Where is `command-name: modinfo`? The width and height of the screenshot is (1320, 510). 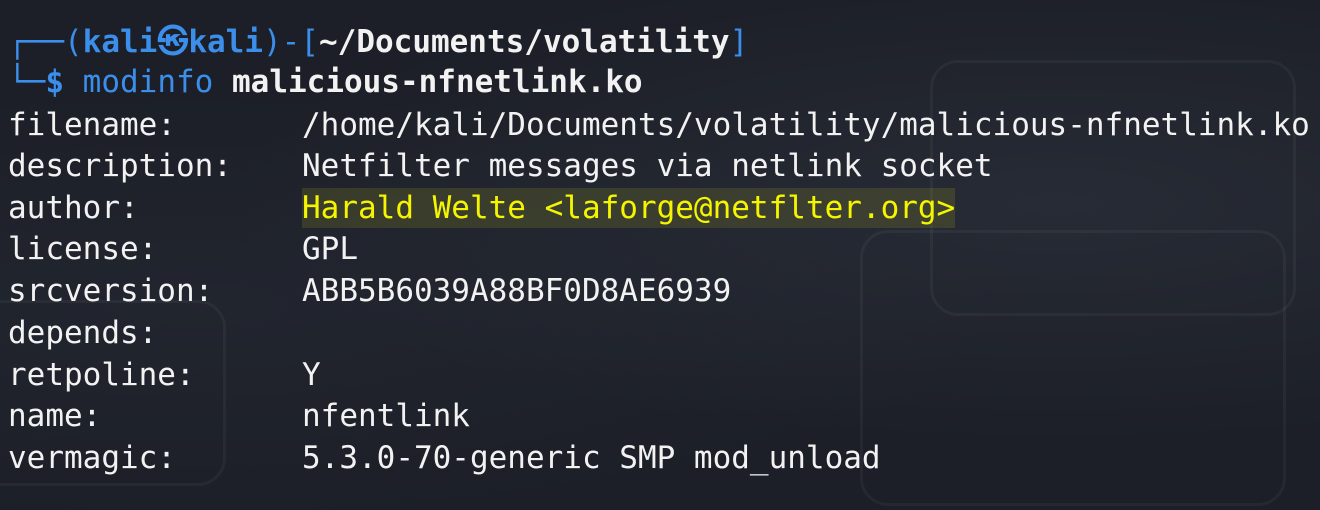
command-name: modinfo is located at coordinates (148, 82).